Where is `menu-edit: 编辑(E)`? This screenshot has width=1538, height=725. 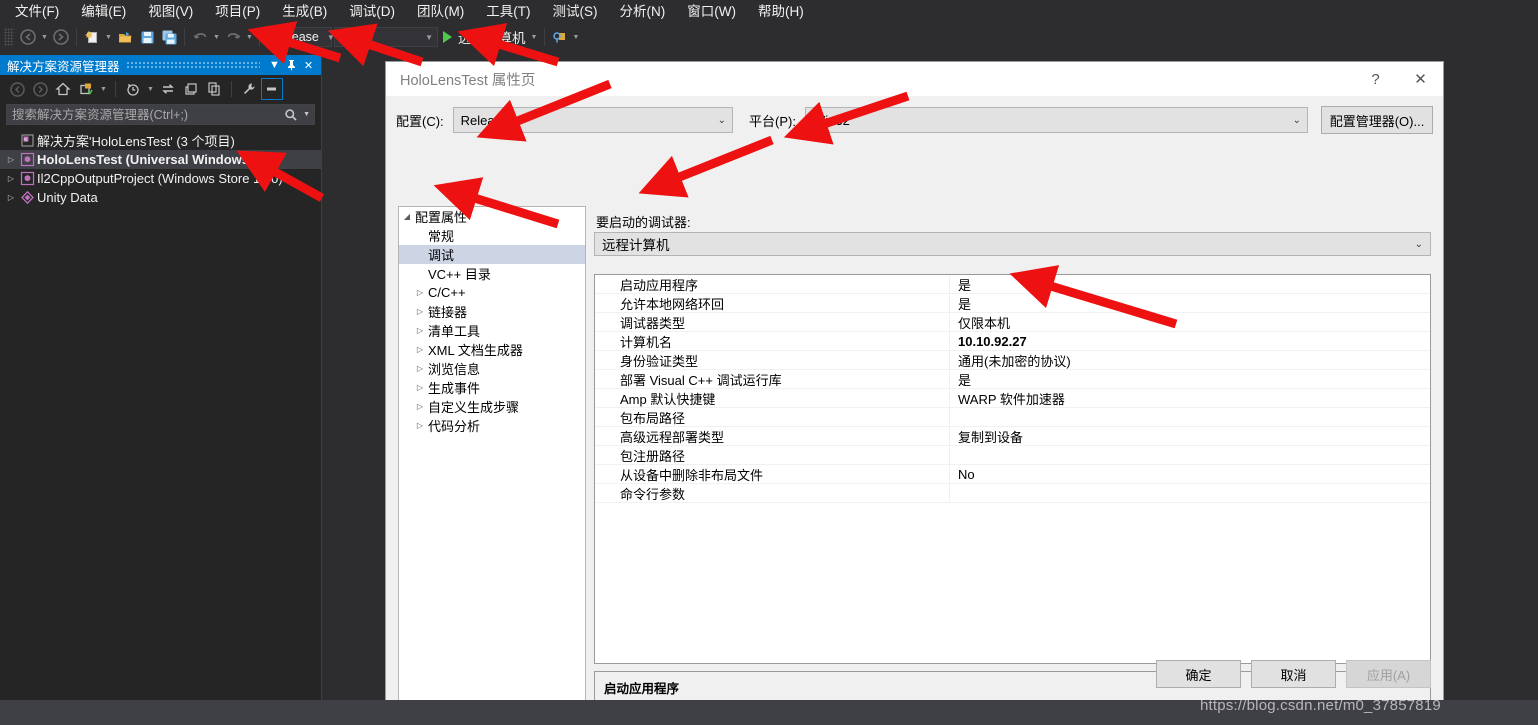
menu-edit: 编辑(E) is located at coordinates (103, 12).